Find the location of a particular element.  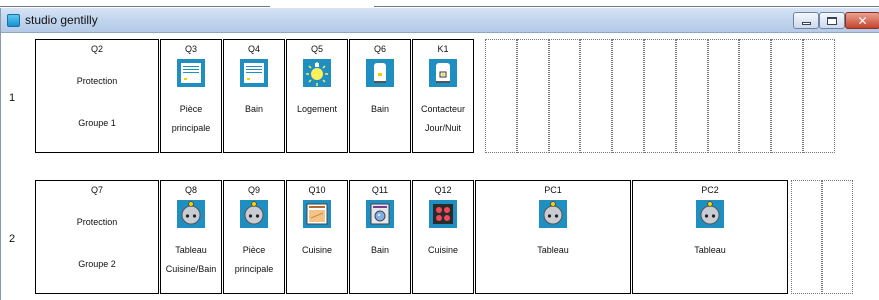

module-cell: Q6 Bain is located at coordinates (380, 96).